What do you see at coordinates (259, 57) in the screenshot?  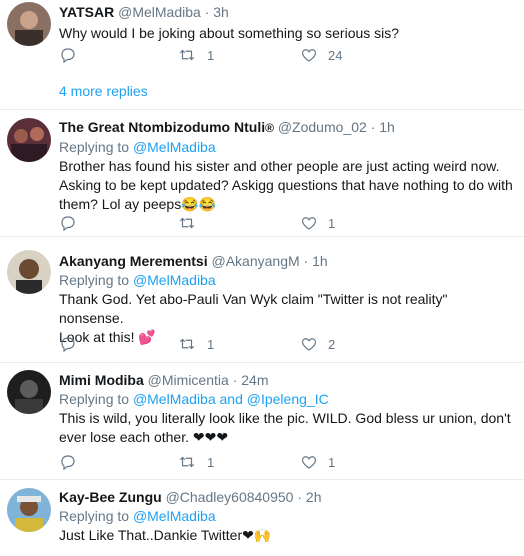 I see `tweet-actions: 1 24` at bounding box center [259, 57].